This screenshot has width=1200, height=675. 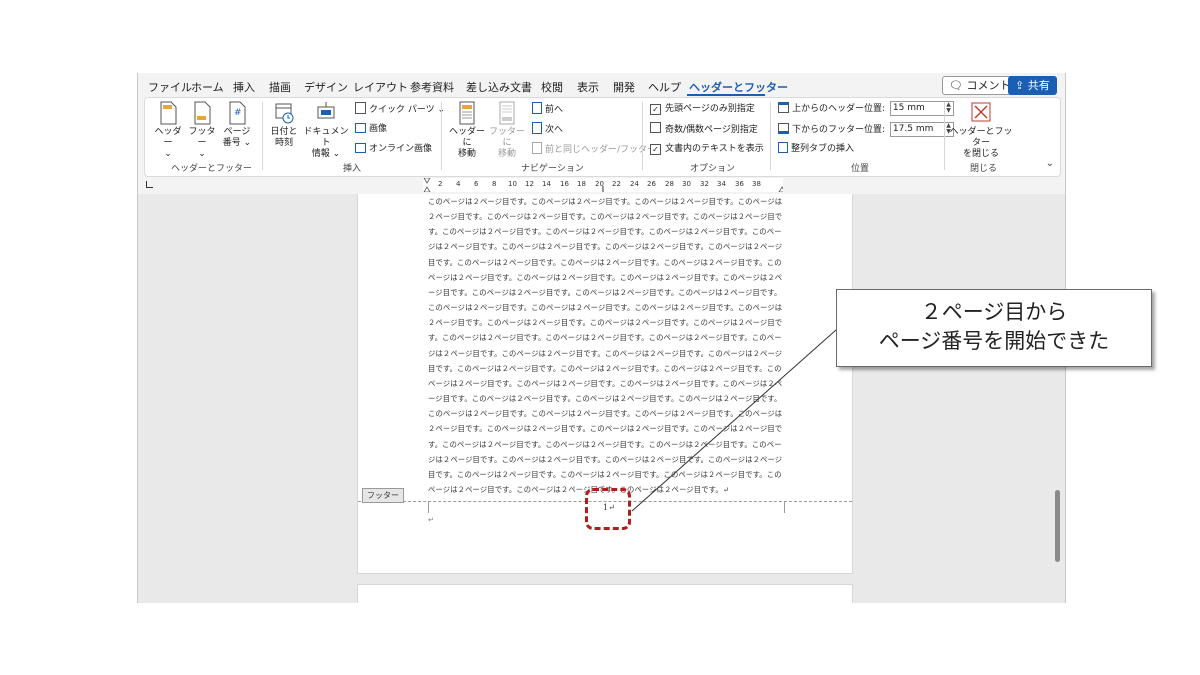 What do you see at coordinates (726, 95) in the screenshot?
I see `active-tab-indicator` at bounding box center [726, 95].